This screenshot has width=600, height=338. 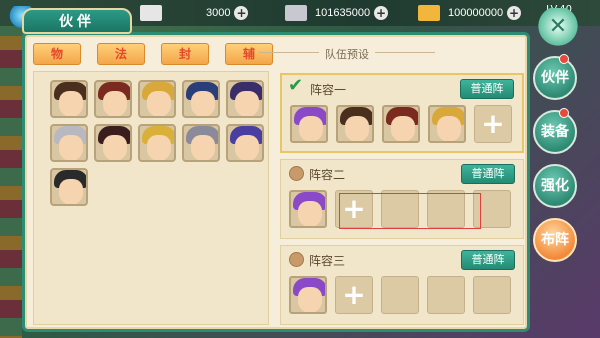 I want to click on close-button: ✕, so click(x=558, y=28).